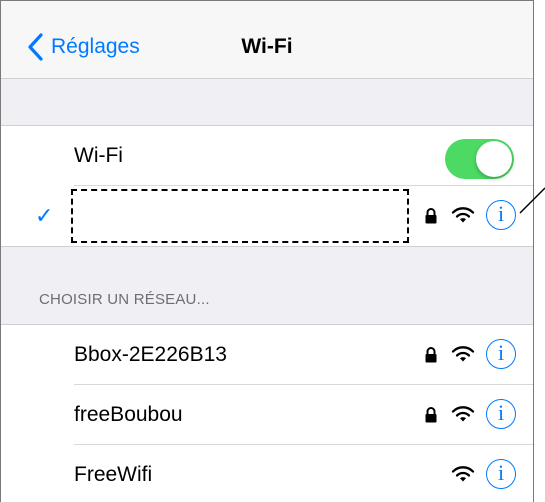 Image resolution: width=545 pixels, height=502 pixels. I want to click on section-spacer, so click(267, 102).